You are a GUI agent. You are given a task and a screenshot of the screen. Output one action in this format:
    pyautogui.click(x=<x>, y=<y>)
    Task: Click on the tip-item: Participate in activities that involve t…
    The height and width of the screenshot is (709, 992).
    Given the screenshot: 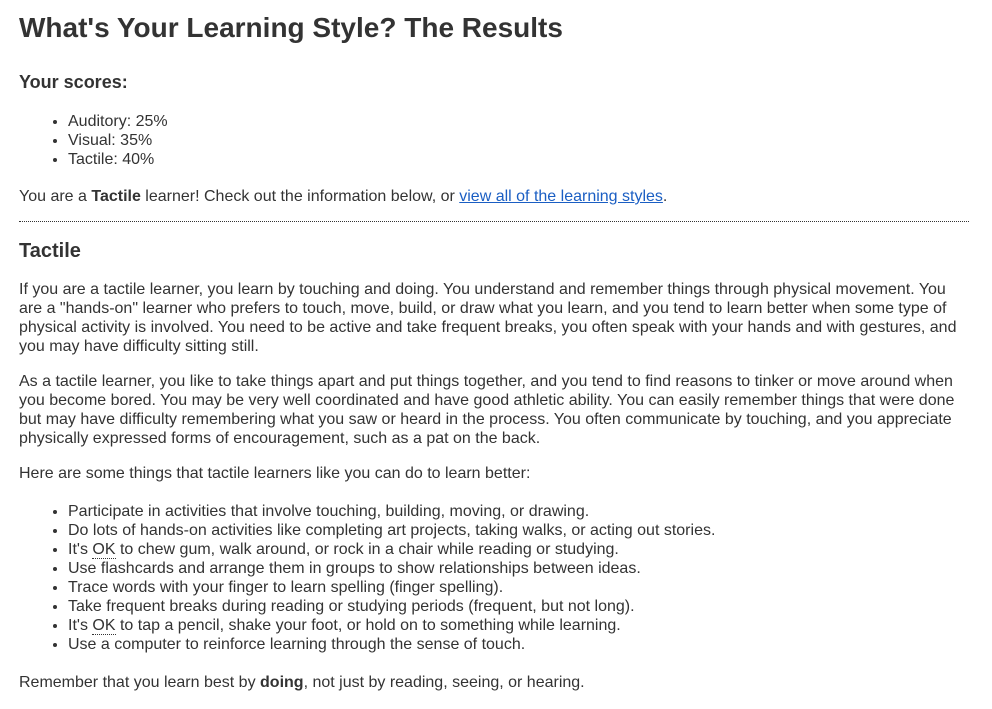 What is the action you would take?
    pyautogui.click(x=518, y=511)
    